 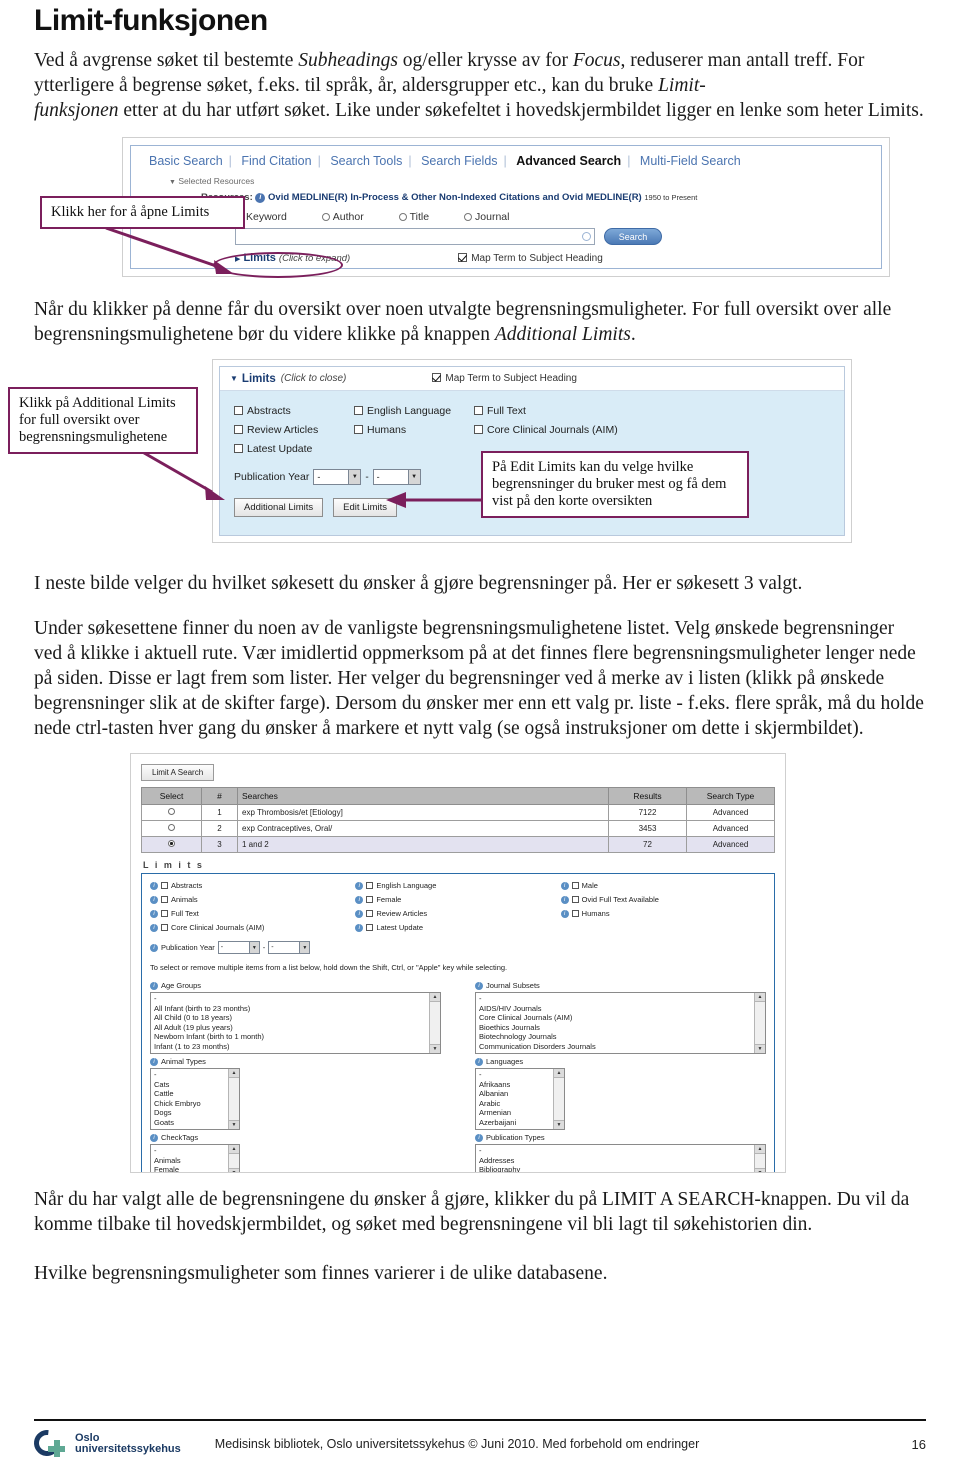 What do you see at coordinates (154, 1137) in the screenshot?
I see `info-icon-checktags: i` at bounding box center [154, 1137].